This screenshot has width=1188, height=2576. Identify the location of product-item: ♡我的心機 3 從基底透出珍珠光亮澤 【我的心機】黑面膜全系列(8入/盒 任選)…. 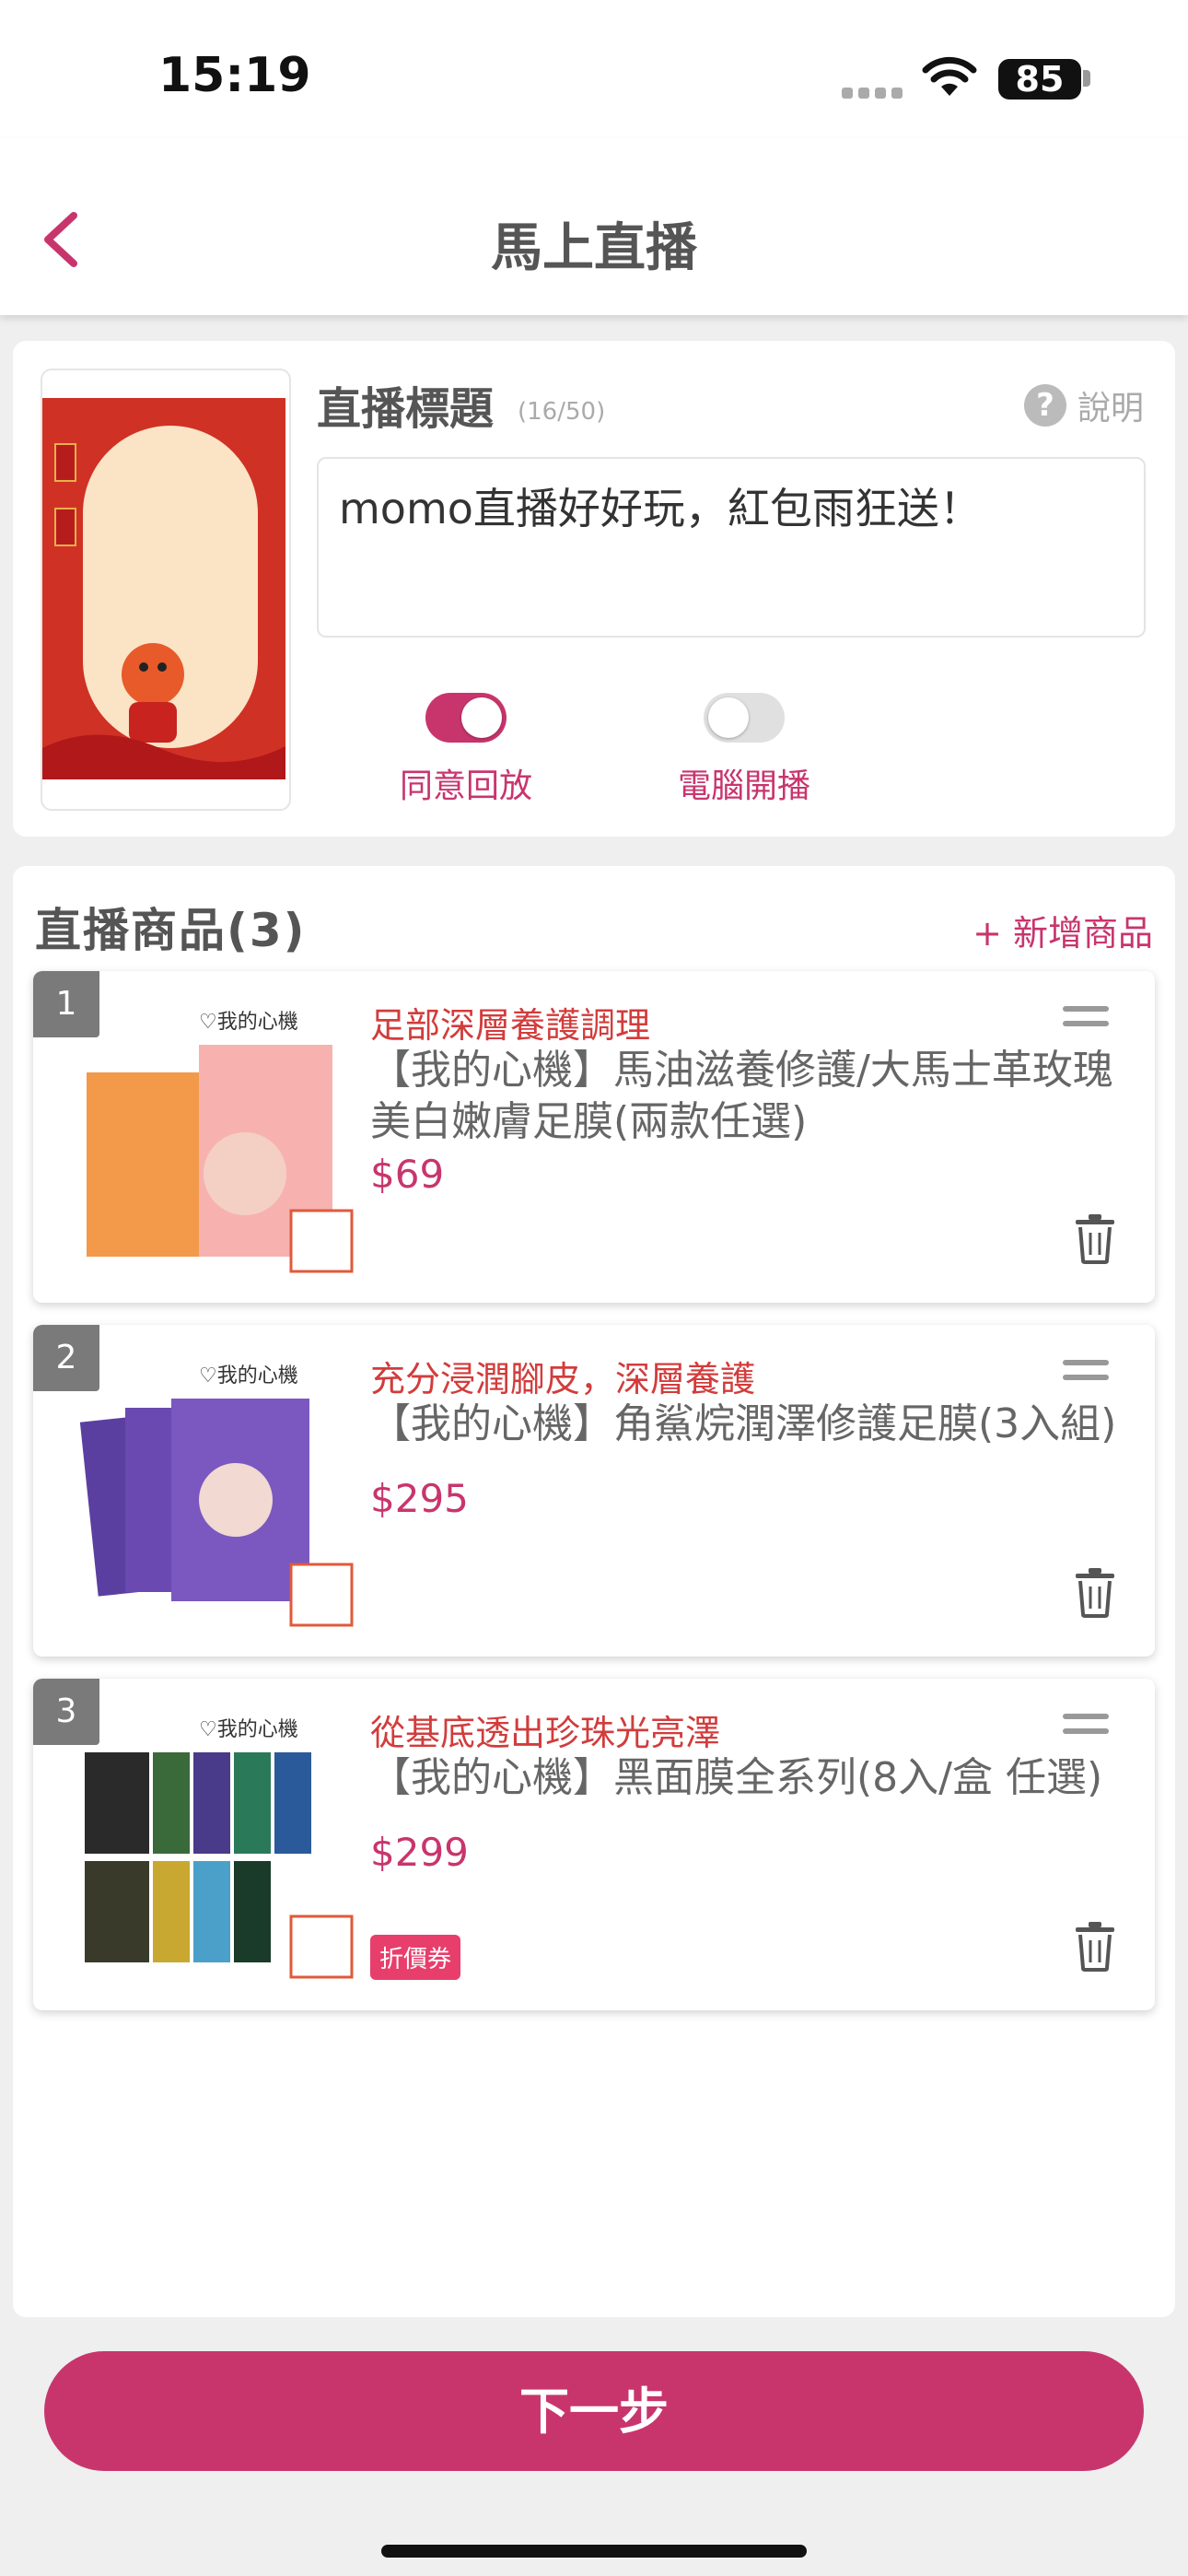
(594, 1844).